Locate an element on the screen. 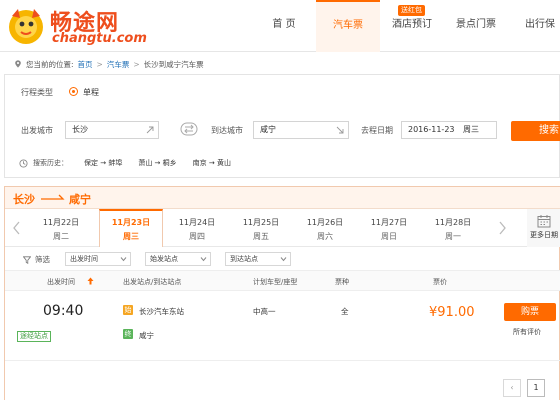  via-stations-tag: 途经站点 is located at coordinates (34, 336).